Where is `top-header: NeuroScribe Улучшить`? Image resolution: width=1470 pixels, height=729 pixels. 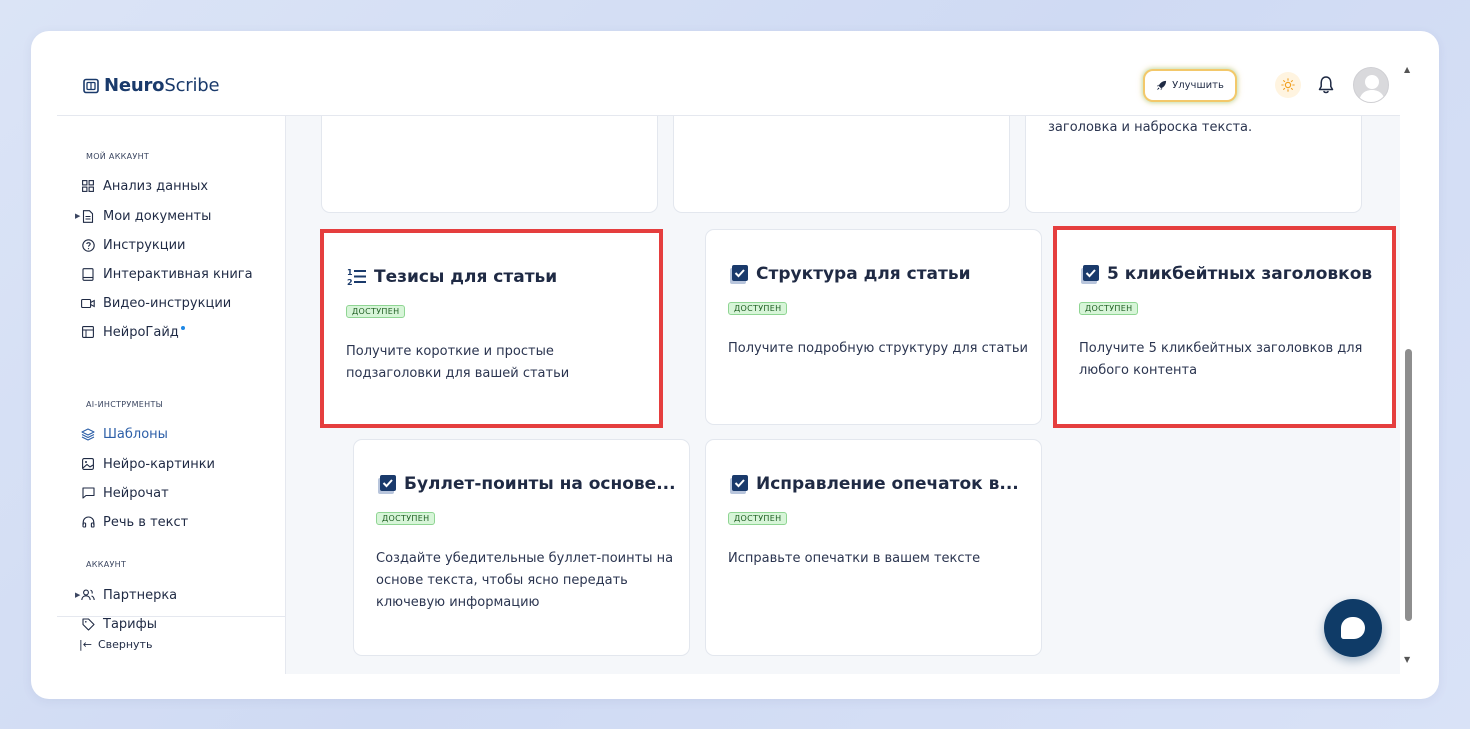
top-header: NeuroScribe Улучшить is located at coordinates (728, 73).